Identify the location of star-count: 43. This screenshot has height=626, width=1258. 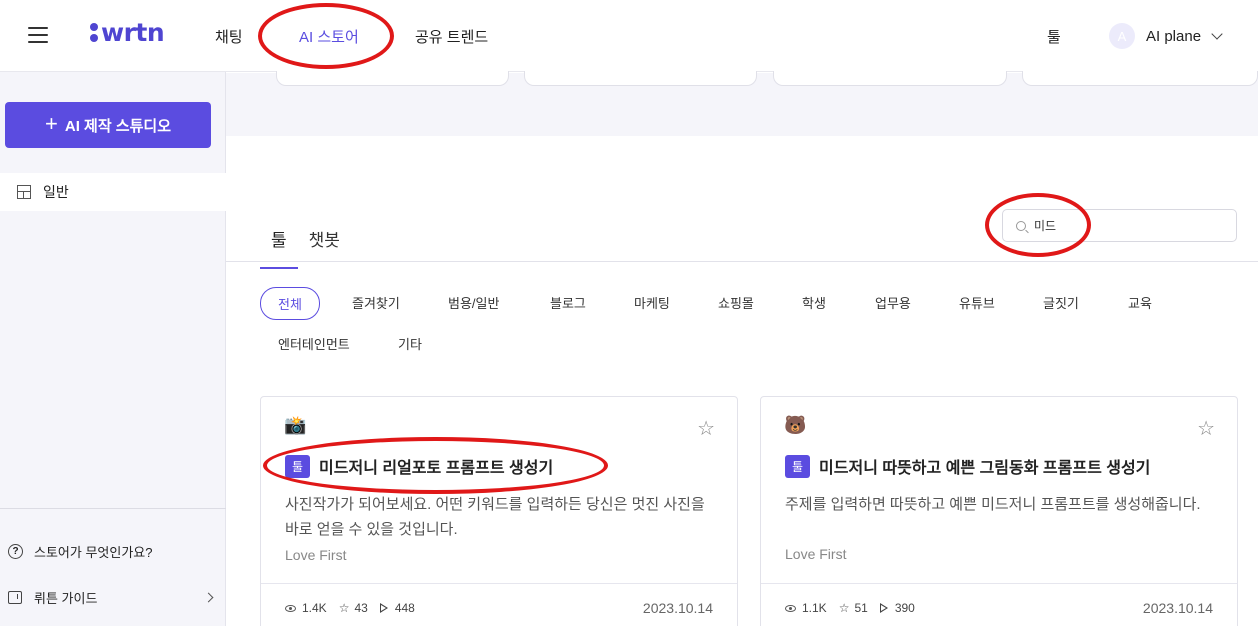
(361, 608).